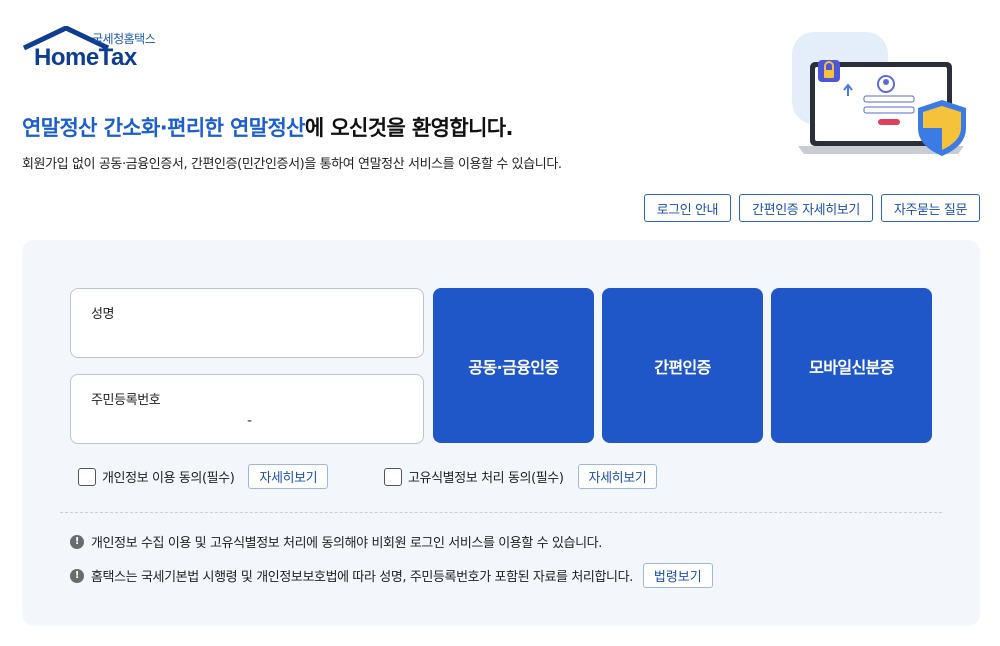  I want to click on top-button-group: 로그인 안내 간편인증 자세히보기 자주묻는 질문, so click(811, 208).